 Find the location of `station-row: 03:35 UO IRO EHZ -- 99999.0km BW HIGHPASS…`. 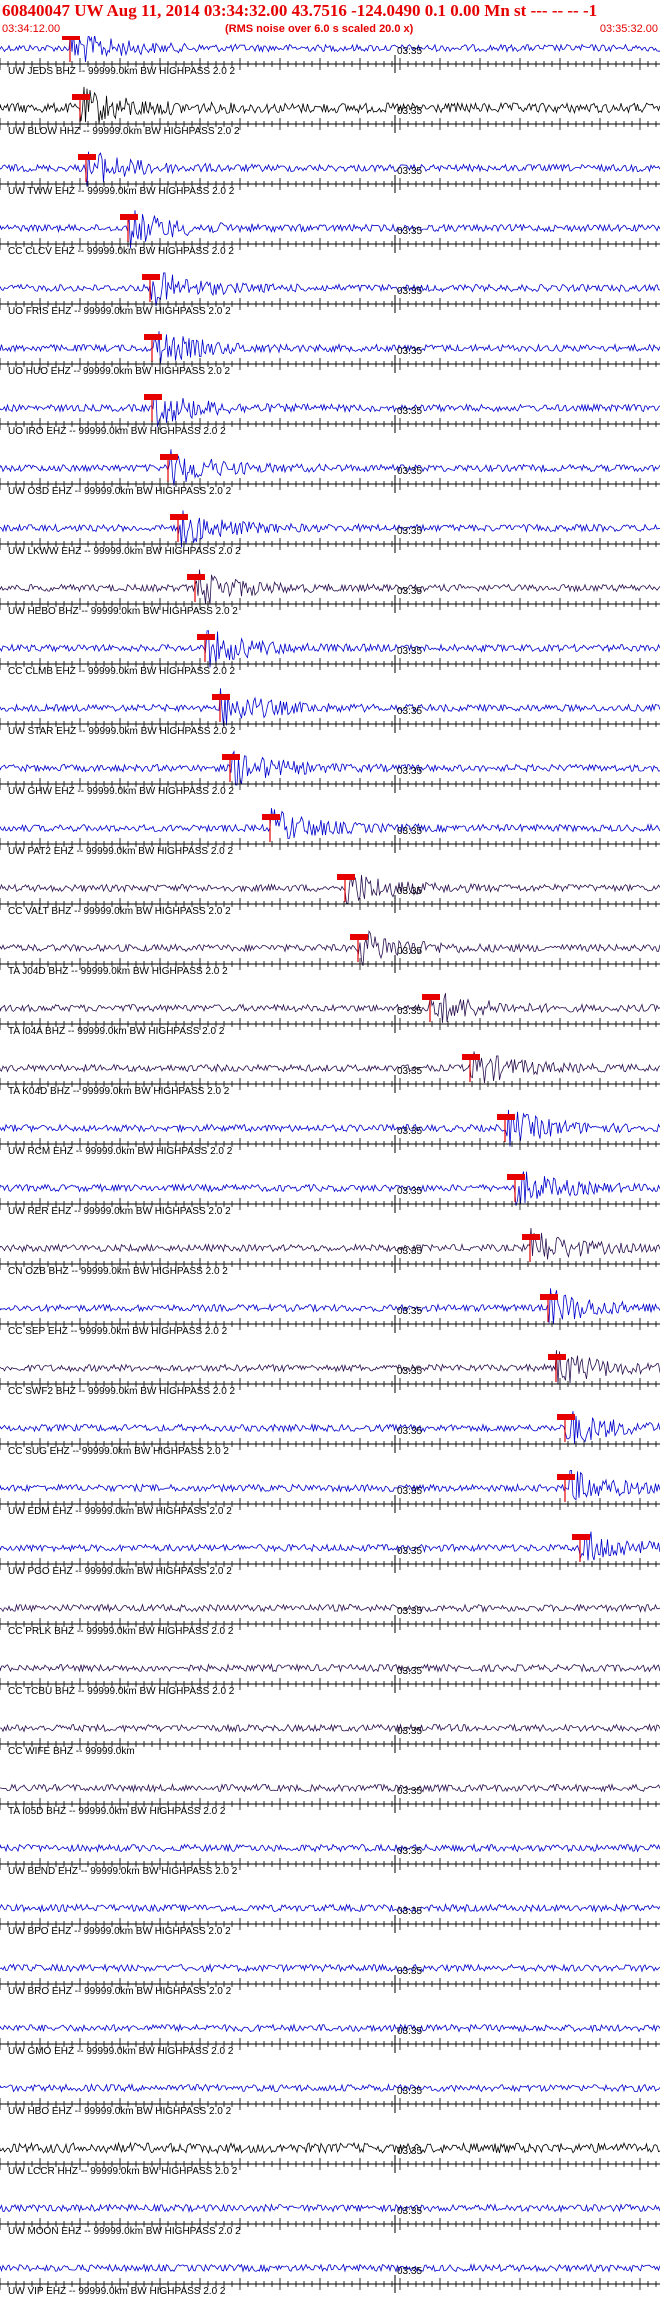

station-row: 03:35 UO IRO EHZ -- 99999.0km BW HIGHPASS… is located at coordinates (330, 415).